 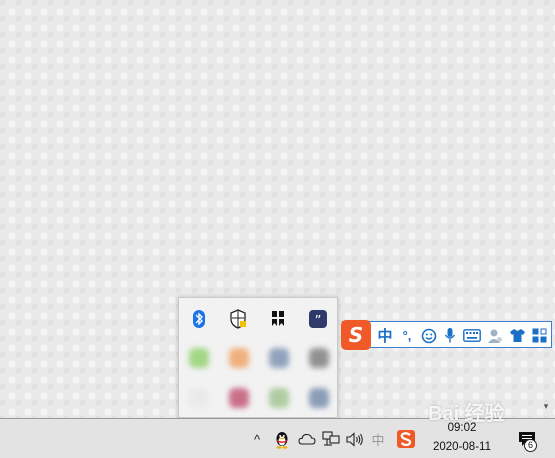 I want to click on toolbox-grid-icon, so click(x=539, y=335).